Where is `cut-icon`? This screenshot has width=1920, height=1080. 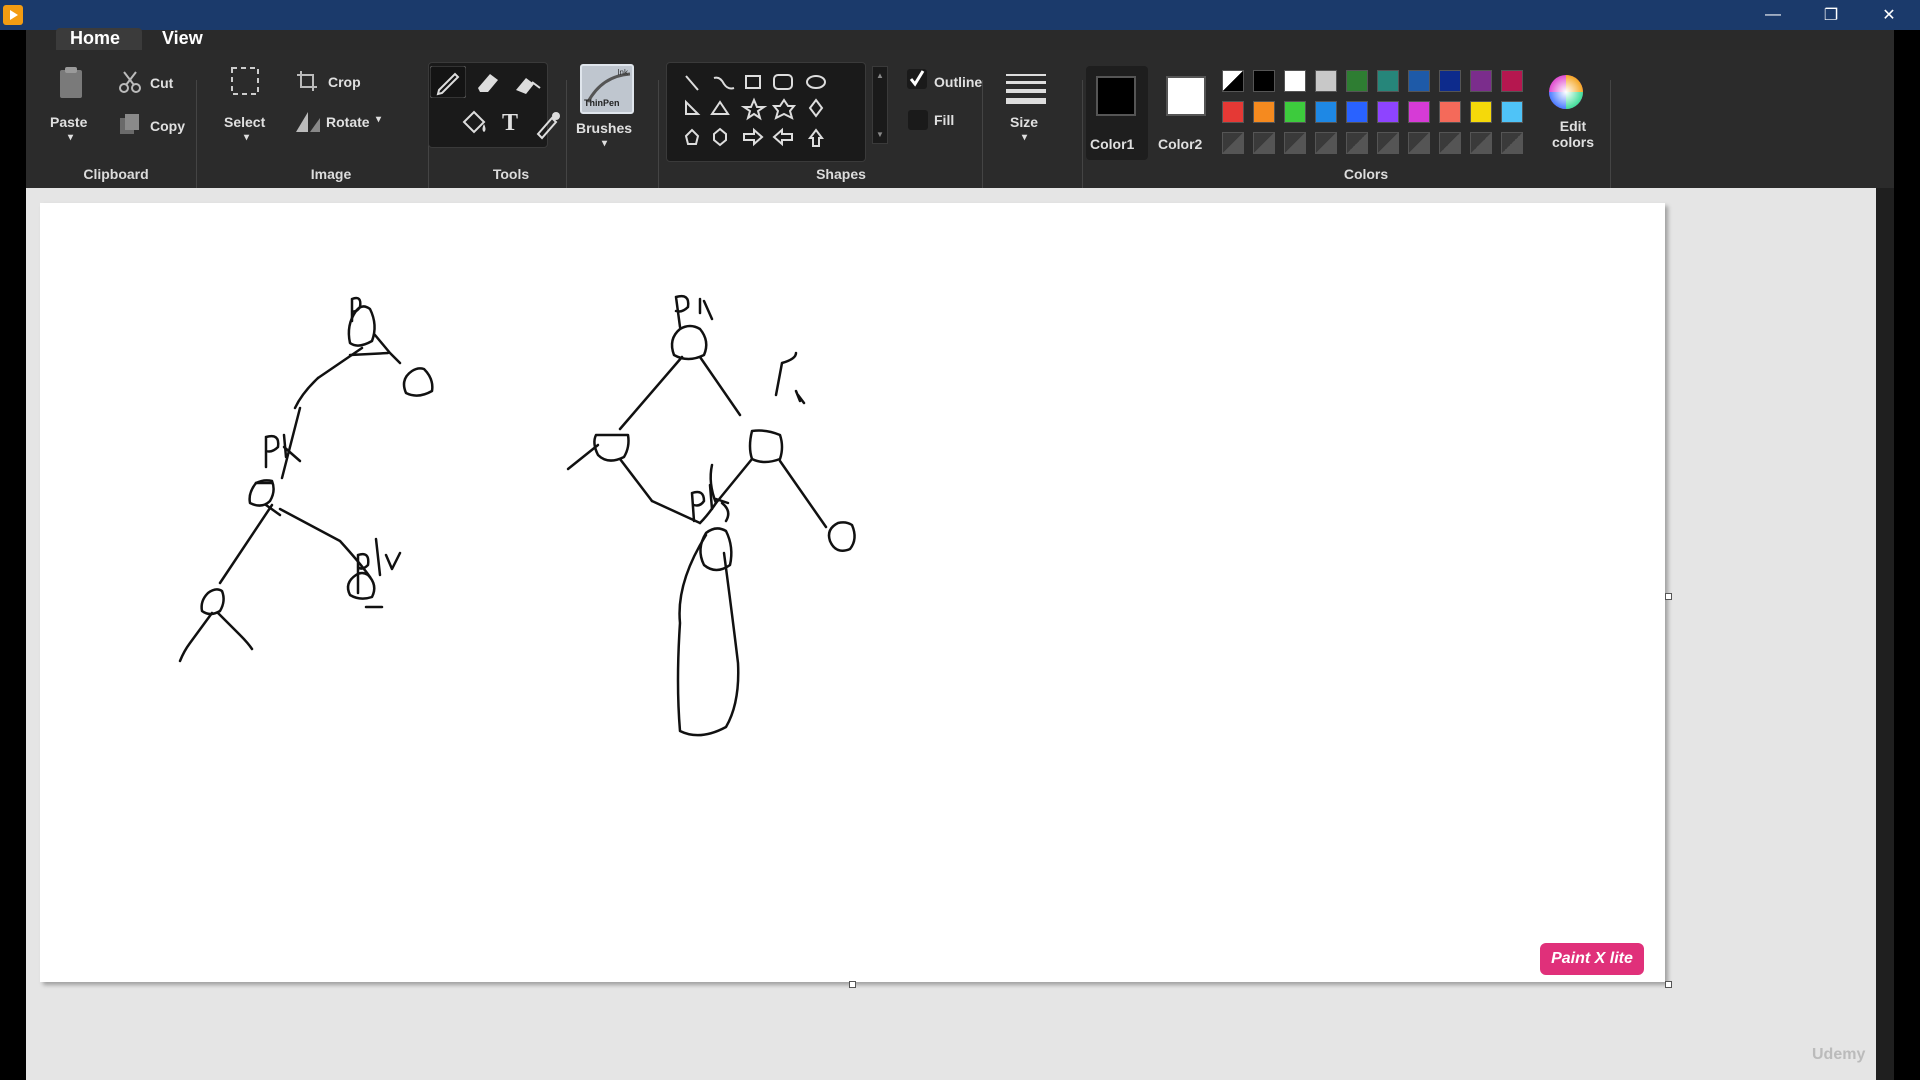 cut-icon is located at coordinates (130, 82).